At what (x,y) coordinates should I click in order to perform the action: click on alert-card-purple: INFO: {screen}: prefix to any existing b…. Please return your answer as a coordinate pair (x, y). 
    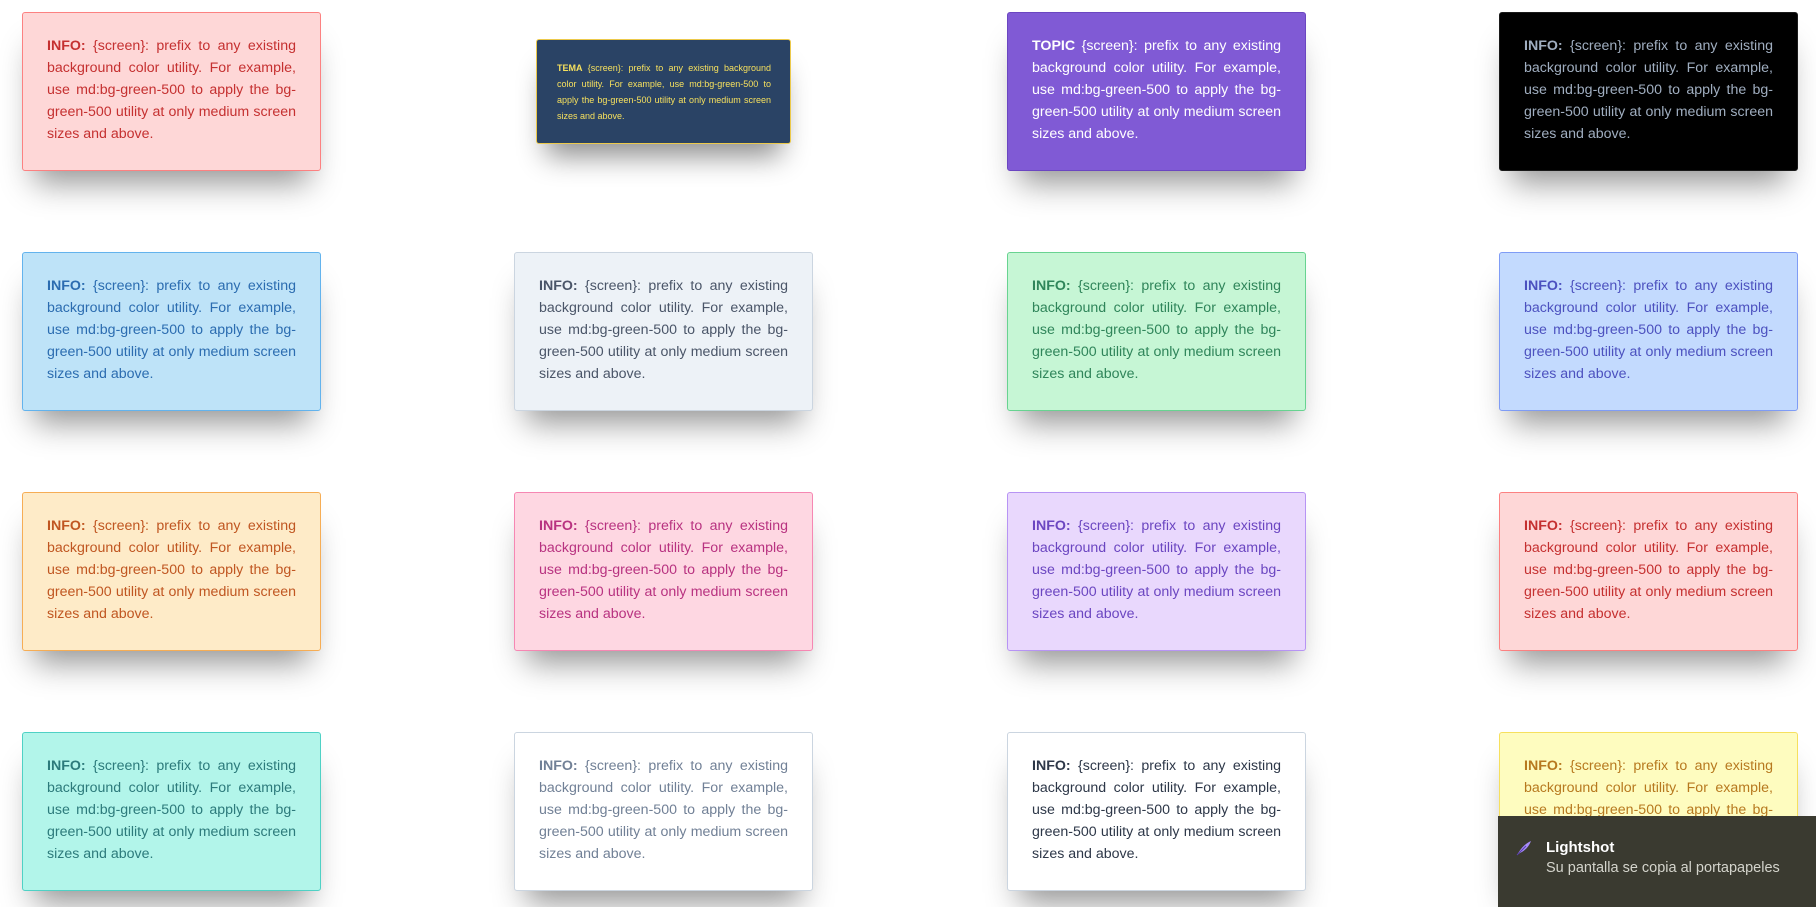
    Looking at the image, I should click on (1156, 571).